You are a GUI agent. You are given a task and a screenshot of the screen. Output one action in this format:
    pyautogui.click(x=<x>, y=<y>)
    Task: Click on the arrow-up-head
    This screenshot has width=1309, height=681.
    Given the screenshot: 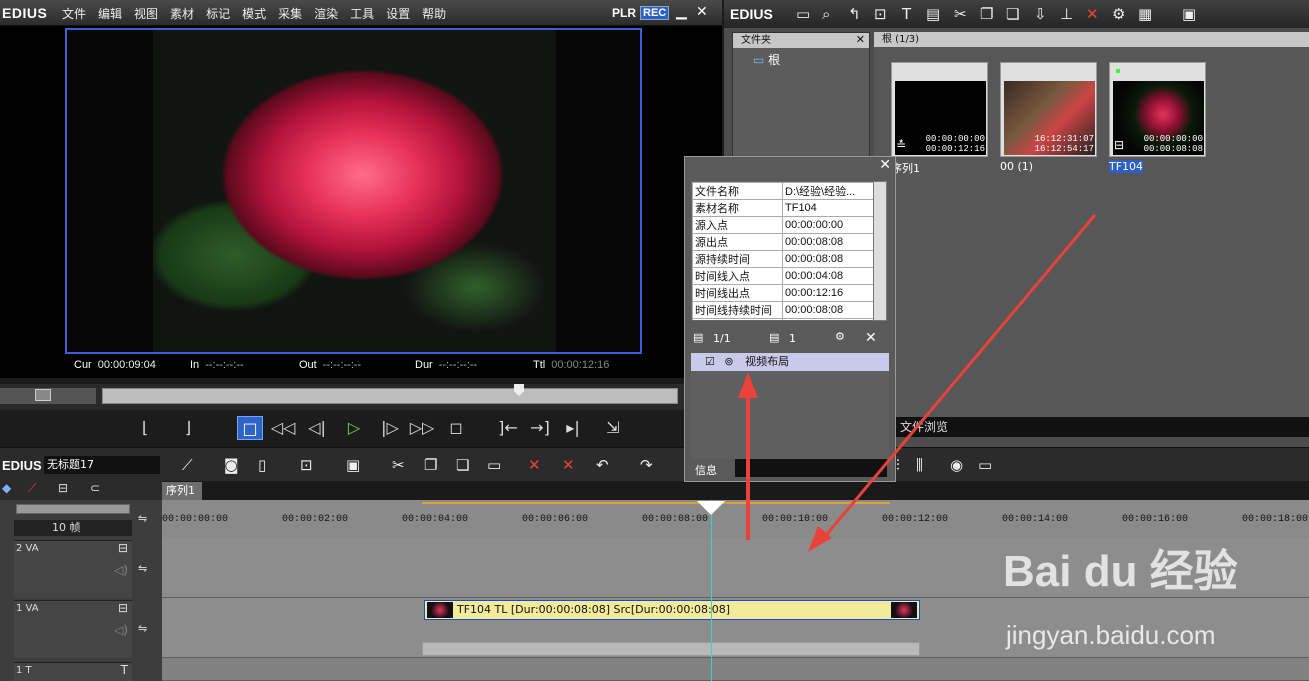 What is the action you would take?
    pyautogui.click(x=748, y=385)
    